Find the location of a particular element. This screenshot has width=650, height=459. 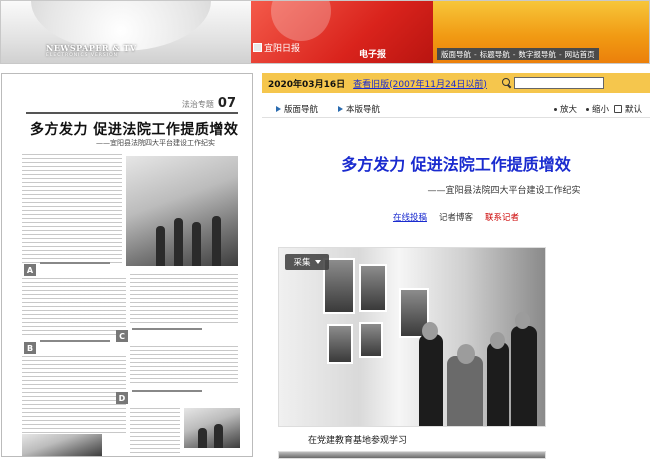

section-badge-c: C is located at coordinates (122, 336).